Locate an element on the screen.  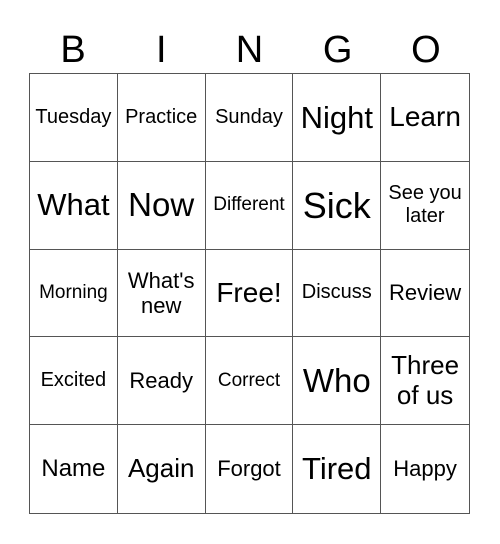
bingo-cell: Morning is located at coordinates (74, 293).